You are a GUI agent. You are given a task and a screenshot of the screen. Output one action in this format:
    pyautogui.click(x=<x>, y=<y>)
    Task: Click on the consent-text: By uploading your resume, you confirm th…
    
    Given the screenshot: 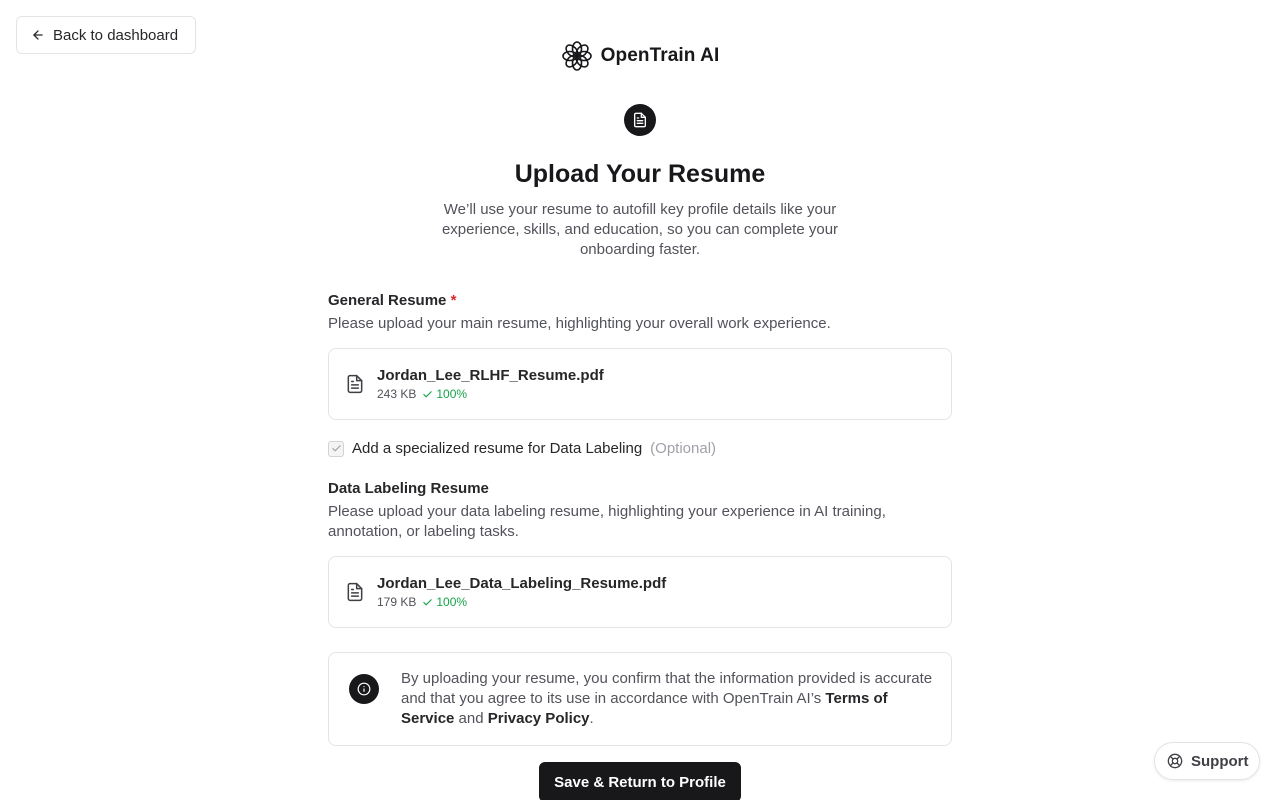 What is the action you would take?
    pyautogui.click(x=668, y=707)
    